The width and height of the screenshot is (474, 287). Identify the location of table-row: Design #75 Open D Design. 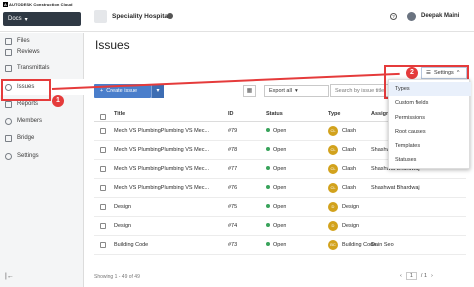
(280, 207).